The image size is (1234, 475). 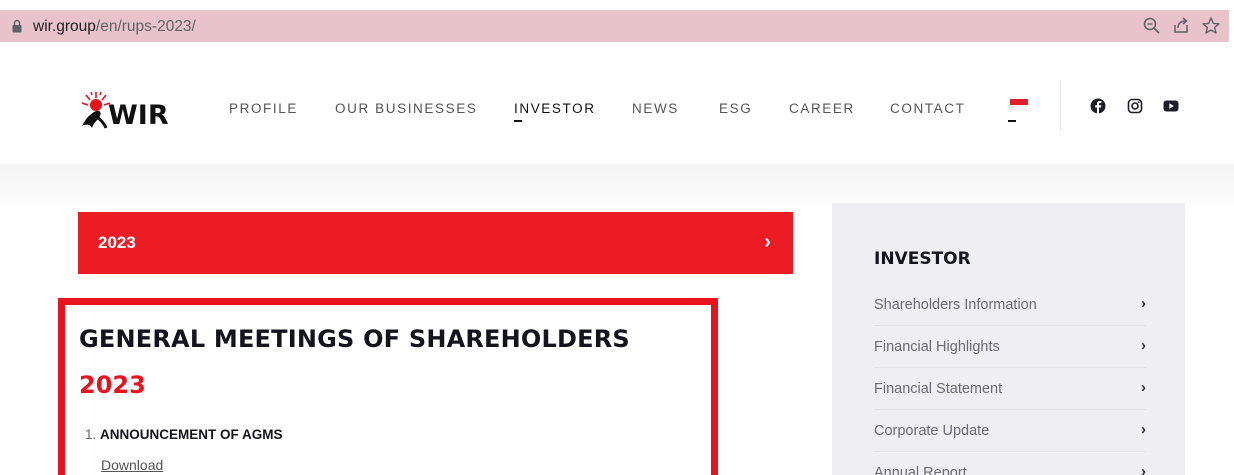 I want to click on facebook-icon, so click(x=1098, y=106).